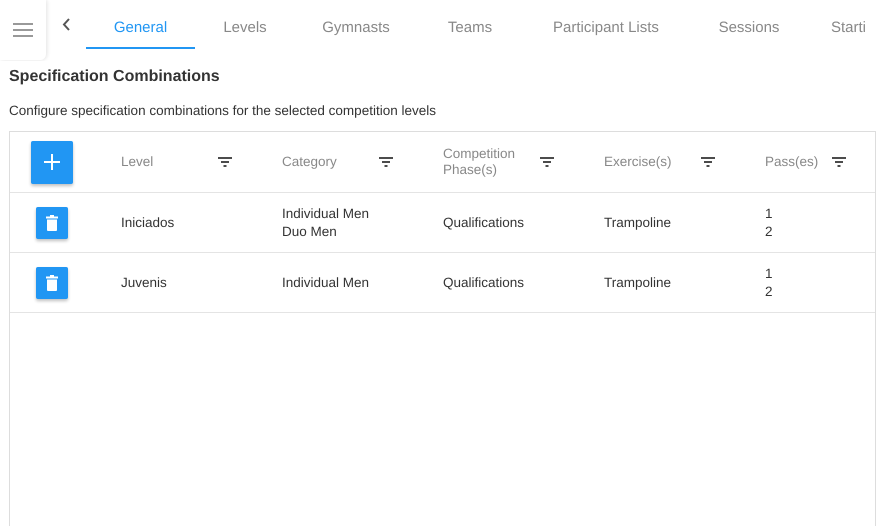 This screenshot has width=885, height=526. Describe the element at coordinates (23, 30) in the screenshot. I see `menu-icon` at that location.